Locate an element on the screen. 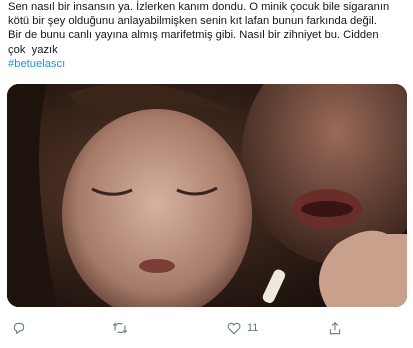 The height and width of the screenshot is (348, 413). share-icon is located at coordinates (335, 327).